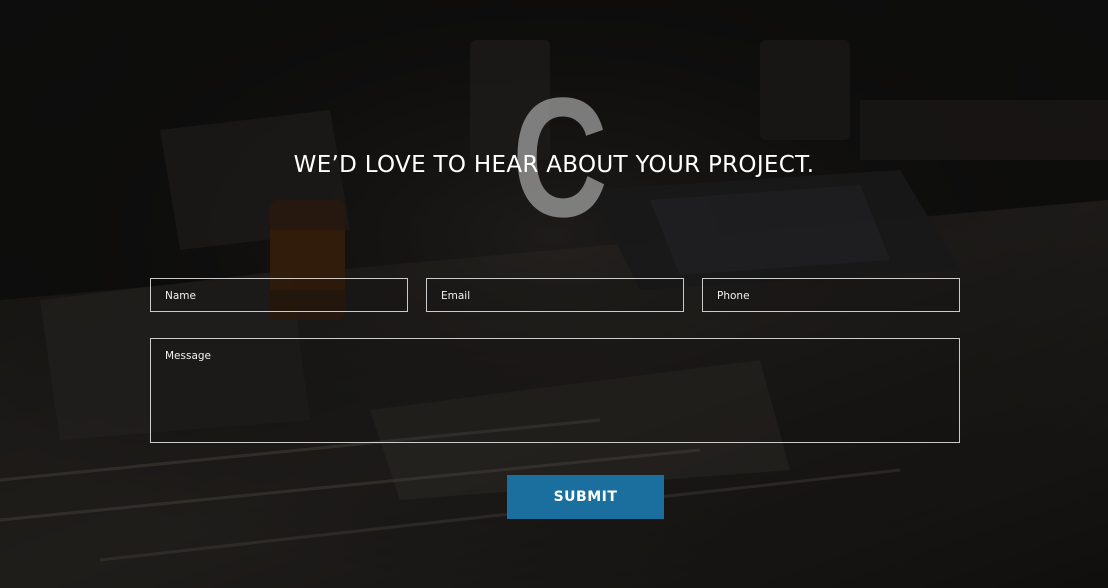 Image resolution: width=1108 pixels, height=588 pixels. Describe the element at coordinates (188, 356) in the screenshot. I see `message-placeholder: Message` at that location.